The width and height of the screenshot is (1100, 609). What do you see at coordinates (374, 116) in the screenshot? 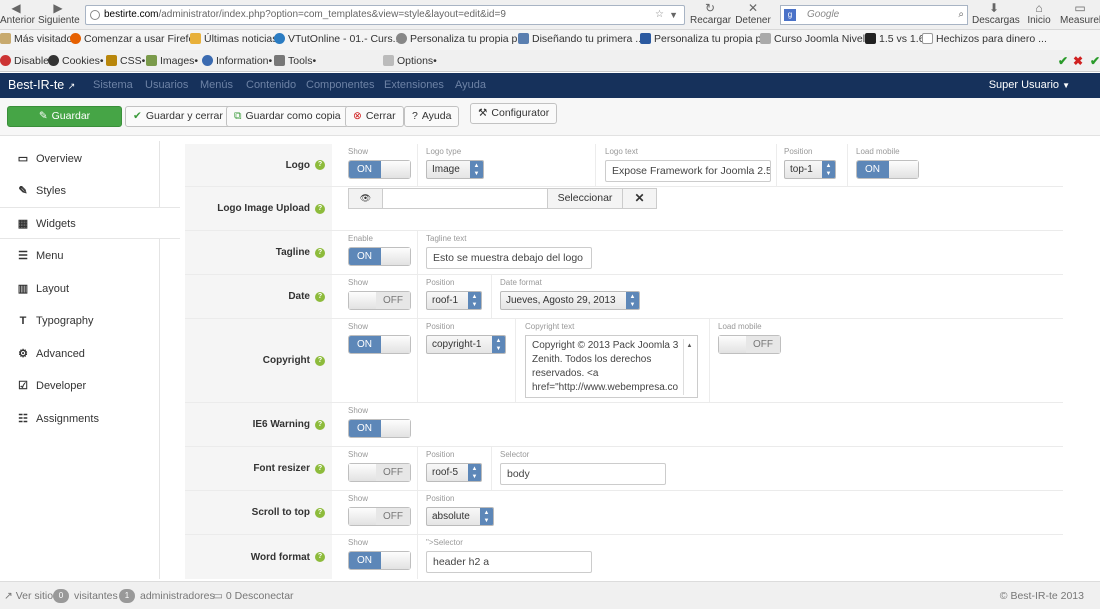
I see `close-button: ⊗ Cerrar` at bounding box center [374, 116].